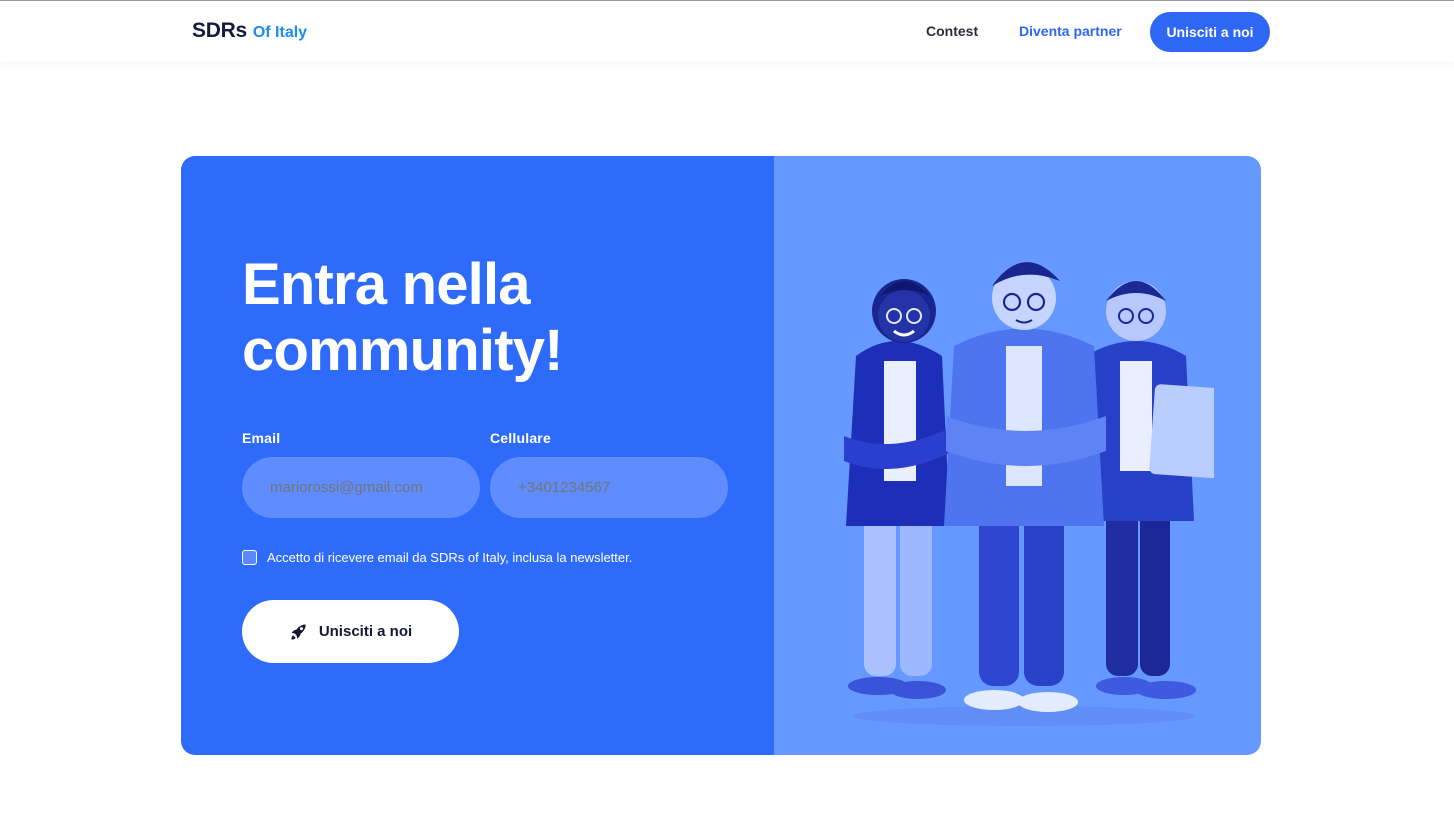 This screenshot has width=1454, height=818. I want to click on rocket-icon, so click(299, 632).